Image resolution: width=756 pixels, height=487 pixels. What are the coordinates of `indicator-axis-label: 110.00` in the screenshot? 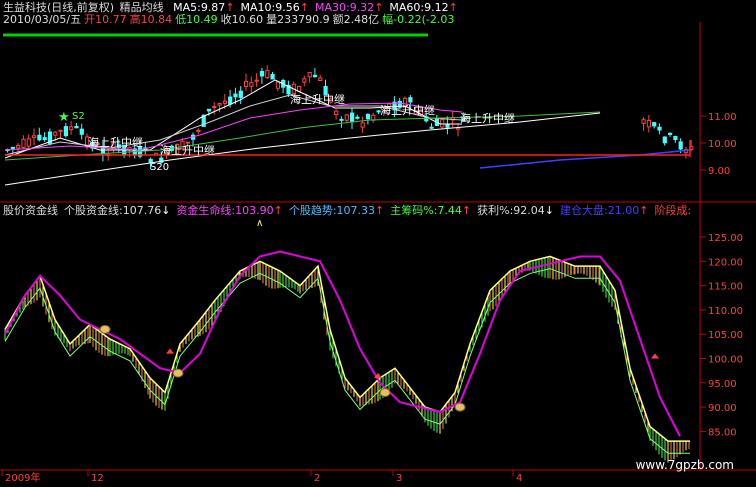 It's located at (725, 311).